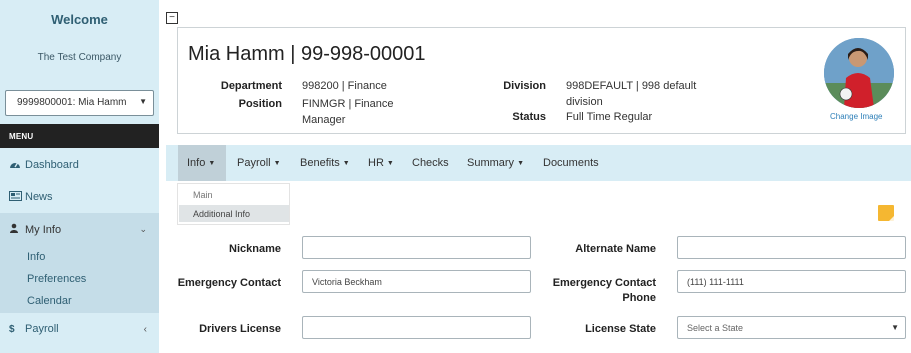  What do you see at coordinates (196, 163) in the screenshot?
I see `tab-label: Info` at bounding box center [196, 163].